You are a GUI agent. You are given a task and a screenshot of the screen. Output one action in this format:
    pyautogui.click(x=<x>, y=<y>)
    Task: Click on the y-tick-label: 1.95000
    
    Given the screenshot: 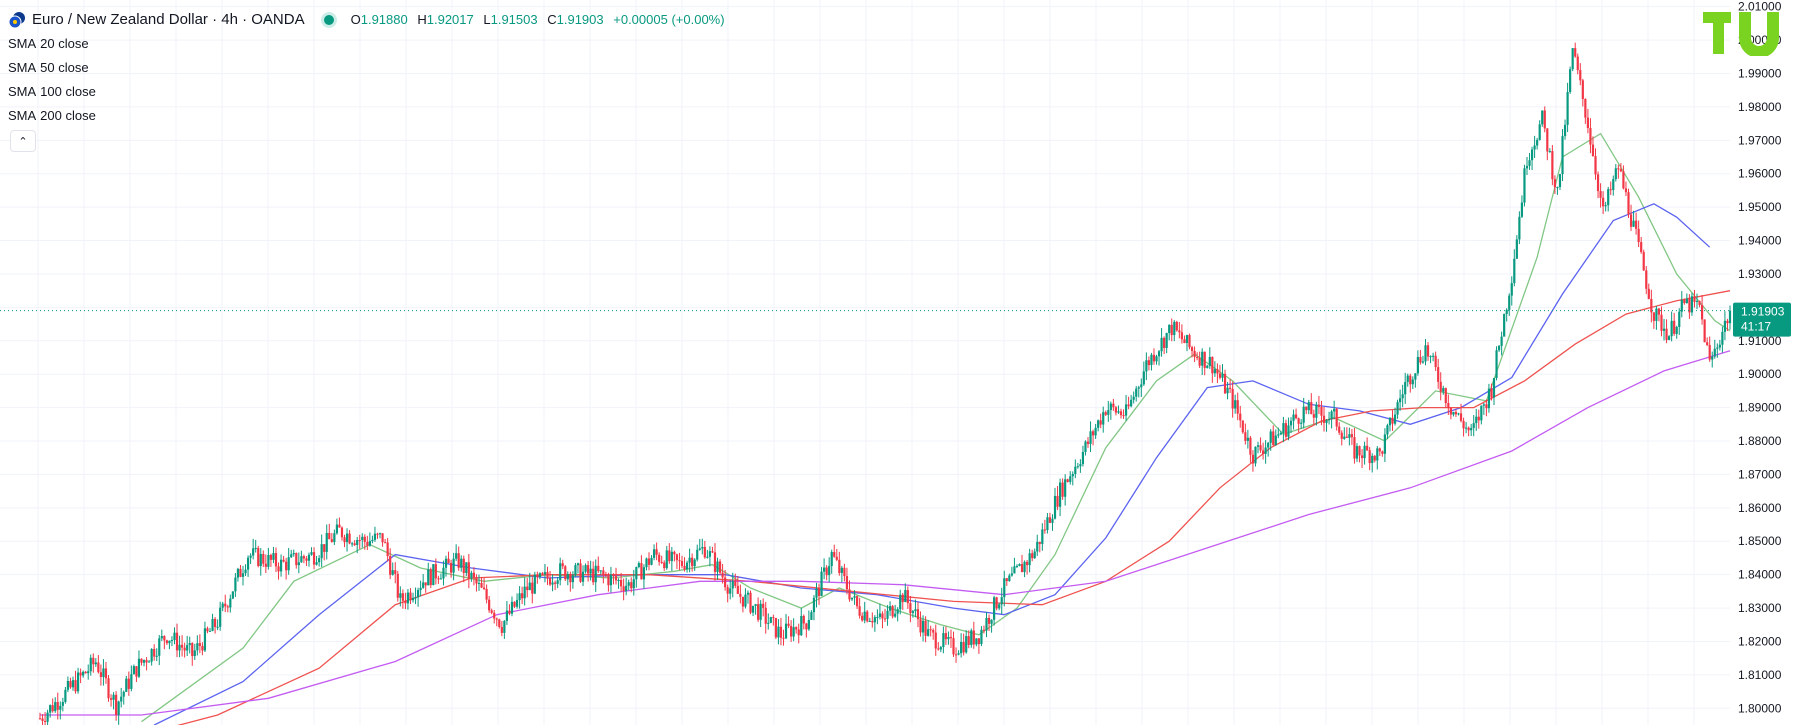 What is the action you would take?
    pyautogui.click(x=1760, y=207)
    